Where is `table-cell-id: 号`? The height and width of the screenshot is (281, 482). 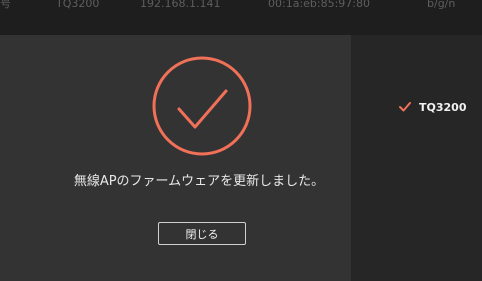
table-cell-id: 号 is located at coordinates (5, 5).